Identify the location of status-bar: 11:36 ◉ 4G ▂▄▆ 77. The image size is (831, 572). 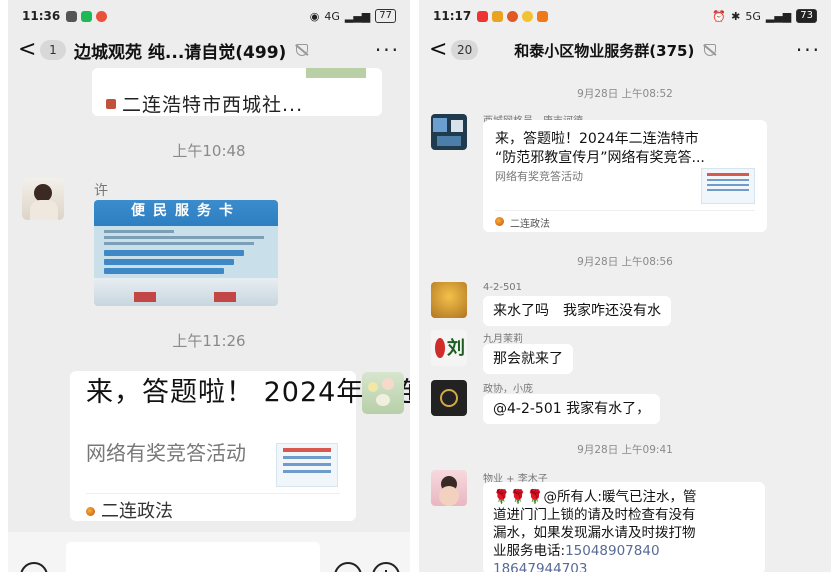
(209, 16).